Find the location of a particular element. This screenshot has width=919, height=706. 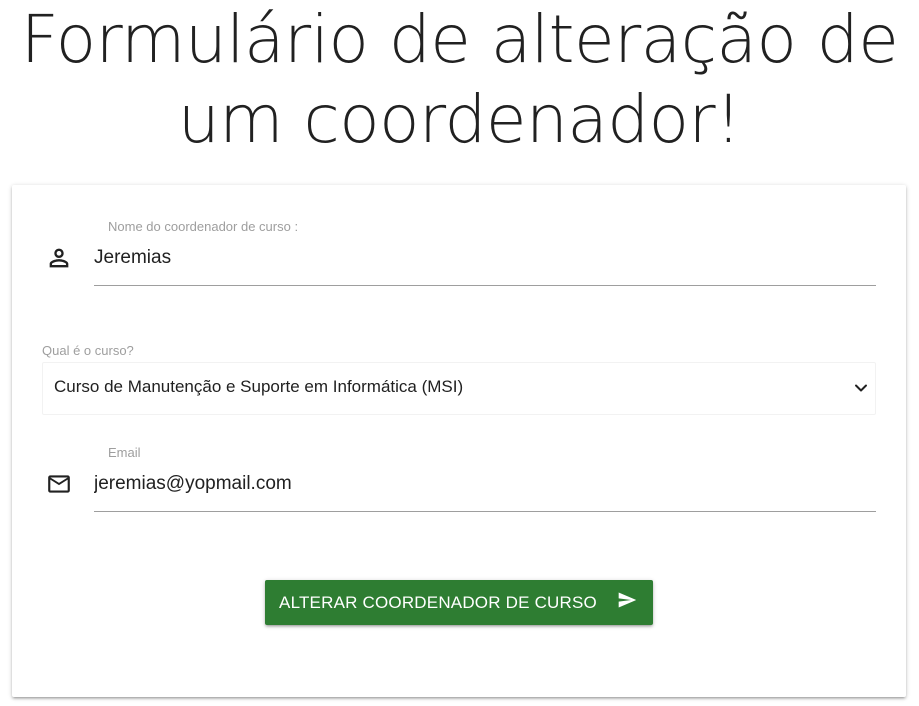

email-input is located at coordinates (484, 484).